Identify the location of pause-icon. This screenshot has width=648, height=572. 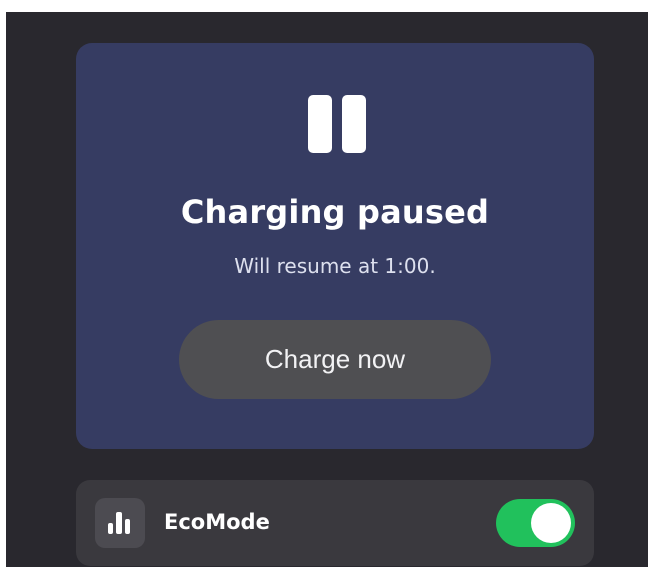
(337, 124).